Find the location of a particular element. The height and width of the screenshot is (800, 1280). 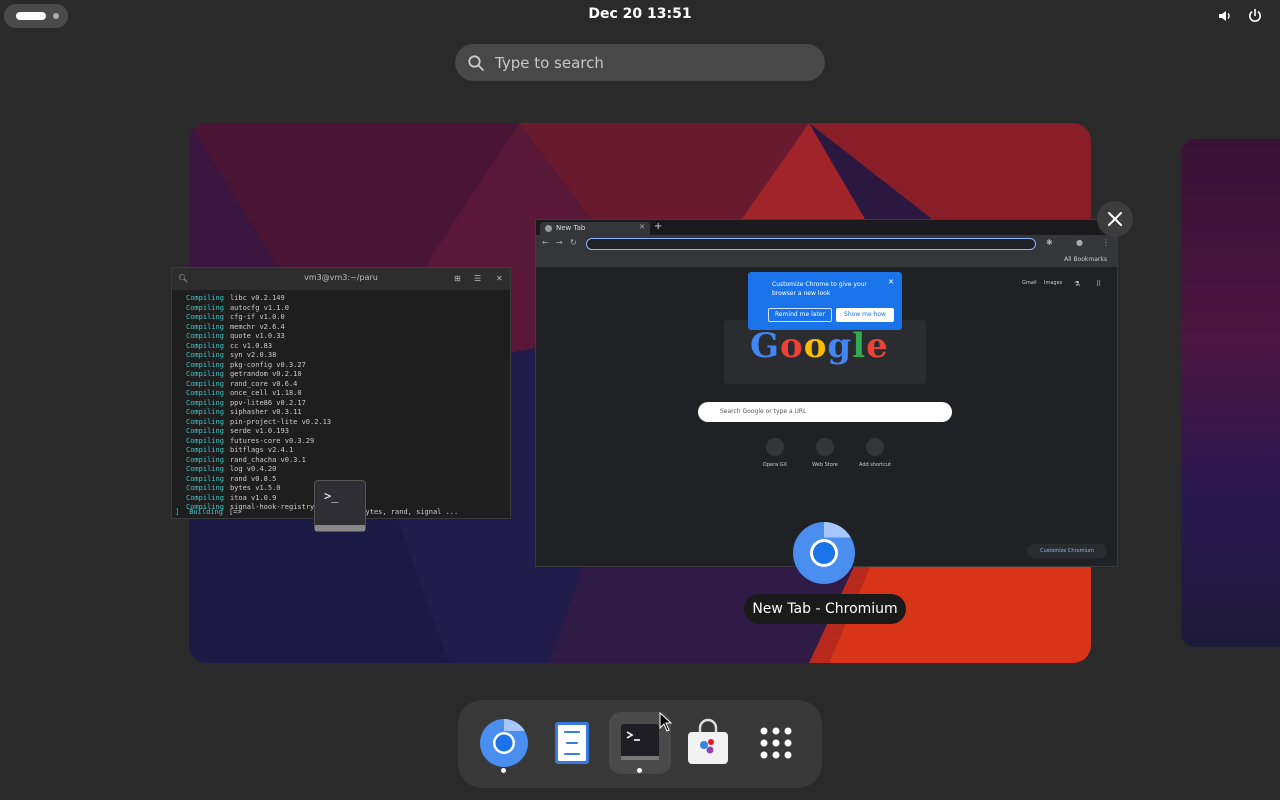

chromium-icon is located at coordinates (504, 743).